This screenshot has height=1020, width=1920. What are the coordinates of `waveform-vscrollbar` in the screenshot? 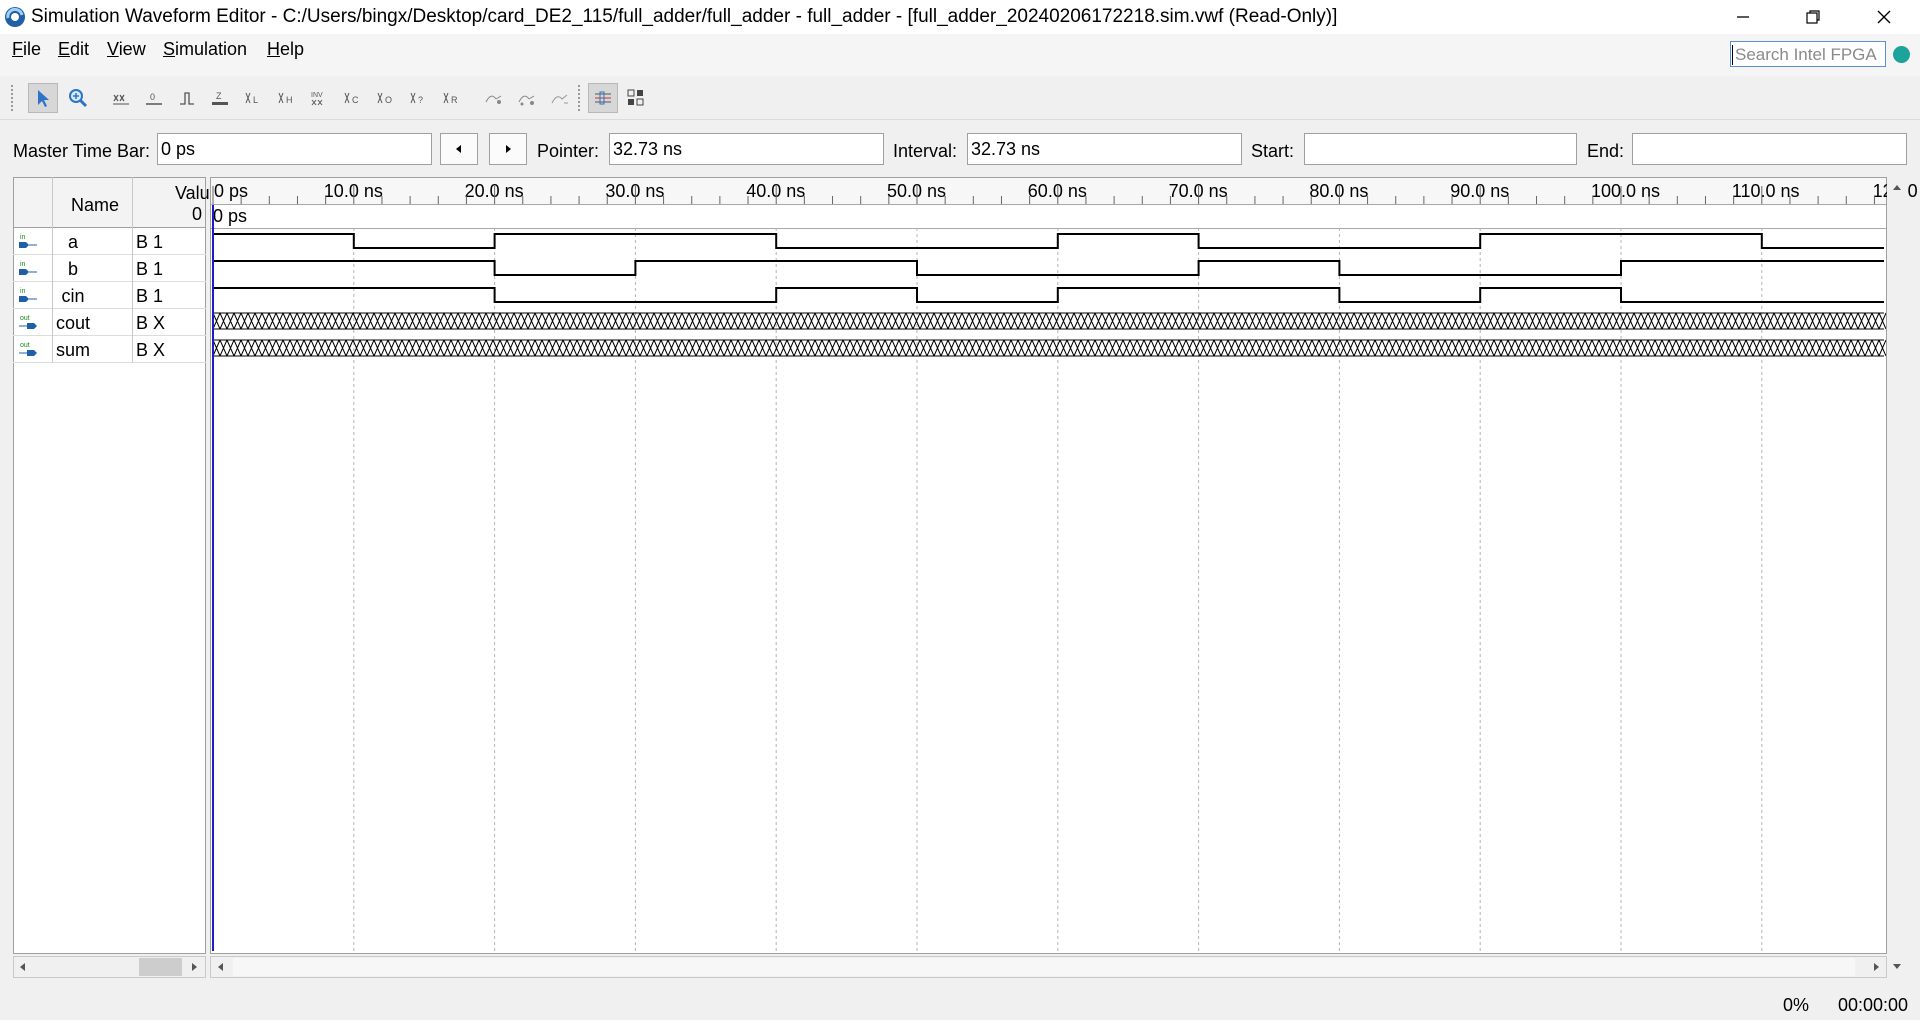 It's located at (1897, 573).